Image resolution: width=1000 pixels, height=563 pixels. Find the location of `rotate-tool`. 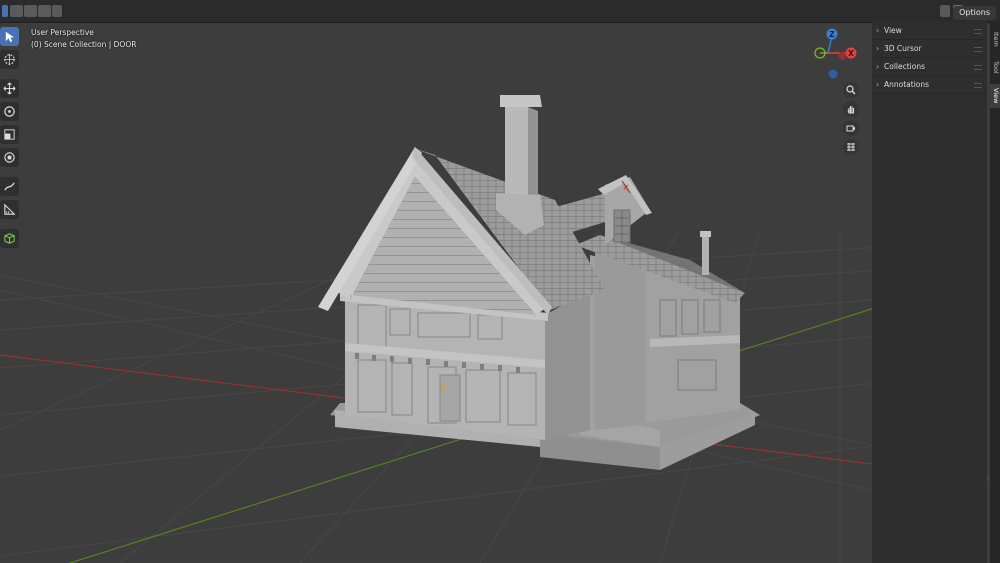

rotate-tool is located at coordinates (9, 111).